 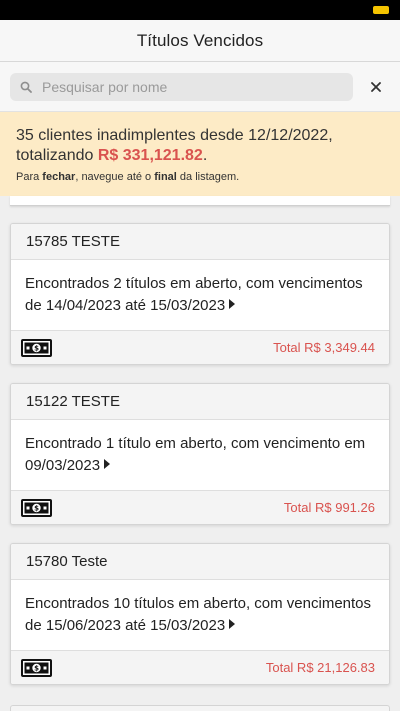 What do you see at coordinates (200, 10) in the screenshot?
I see `status-bar` at bounding box center [200, 10].